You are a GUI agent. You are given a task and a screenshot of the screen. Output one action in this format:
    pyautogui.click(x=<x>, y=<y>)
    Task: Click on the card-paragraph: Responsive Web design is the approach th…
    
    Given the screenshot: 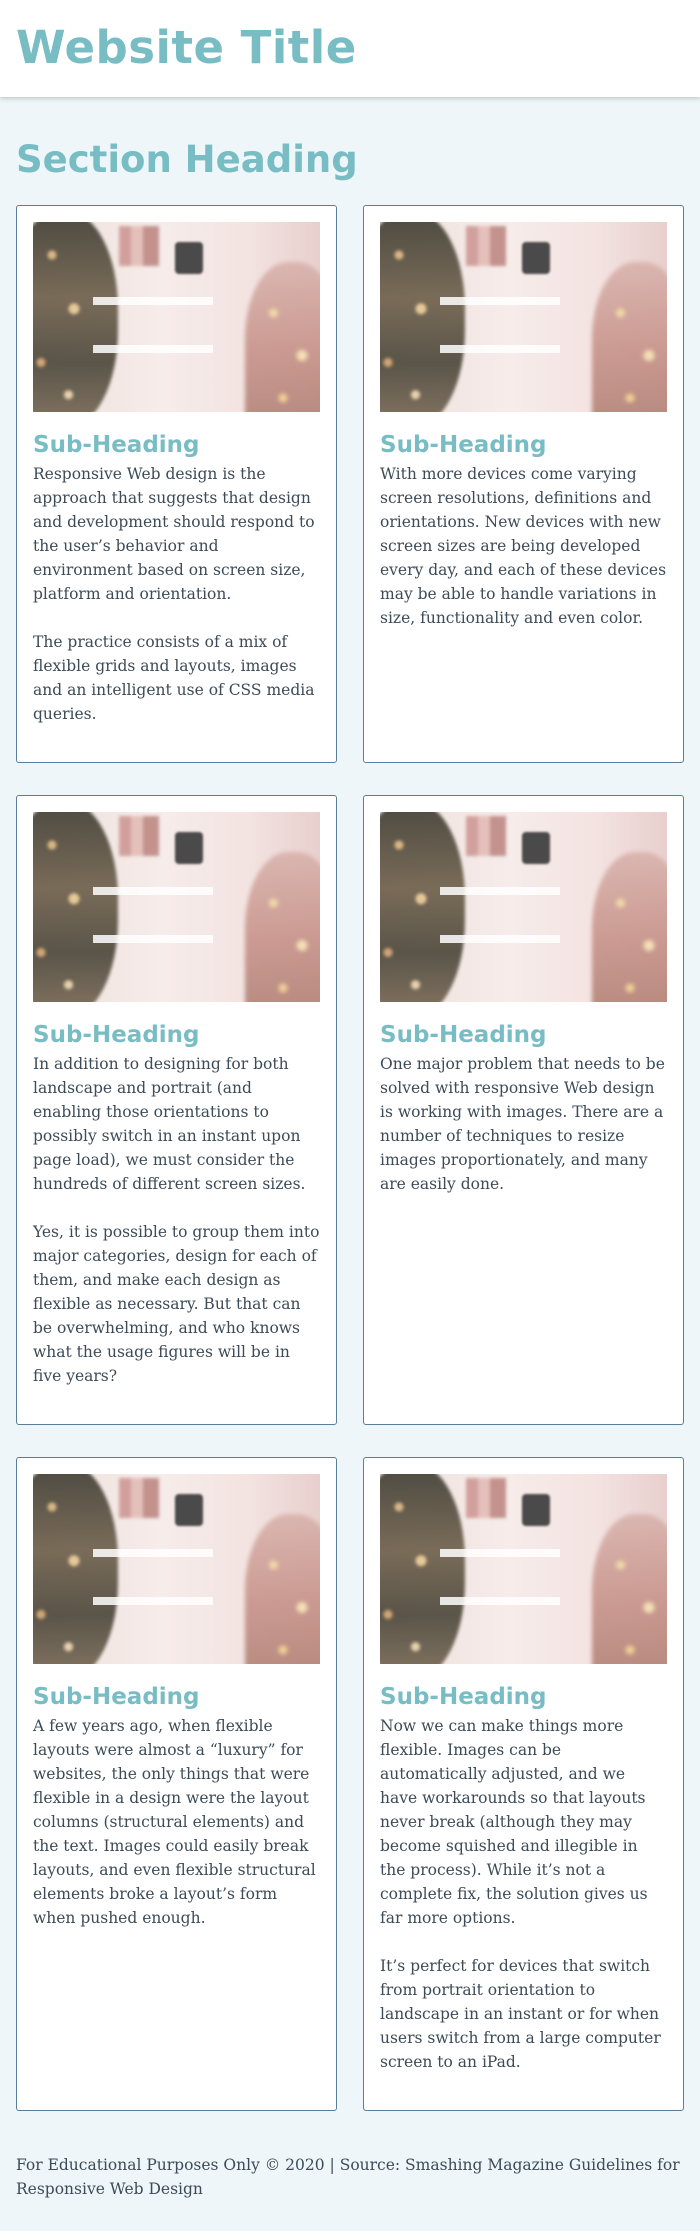 What is the action you would take?
    pyautogui.click(x=174, y=534)
    